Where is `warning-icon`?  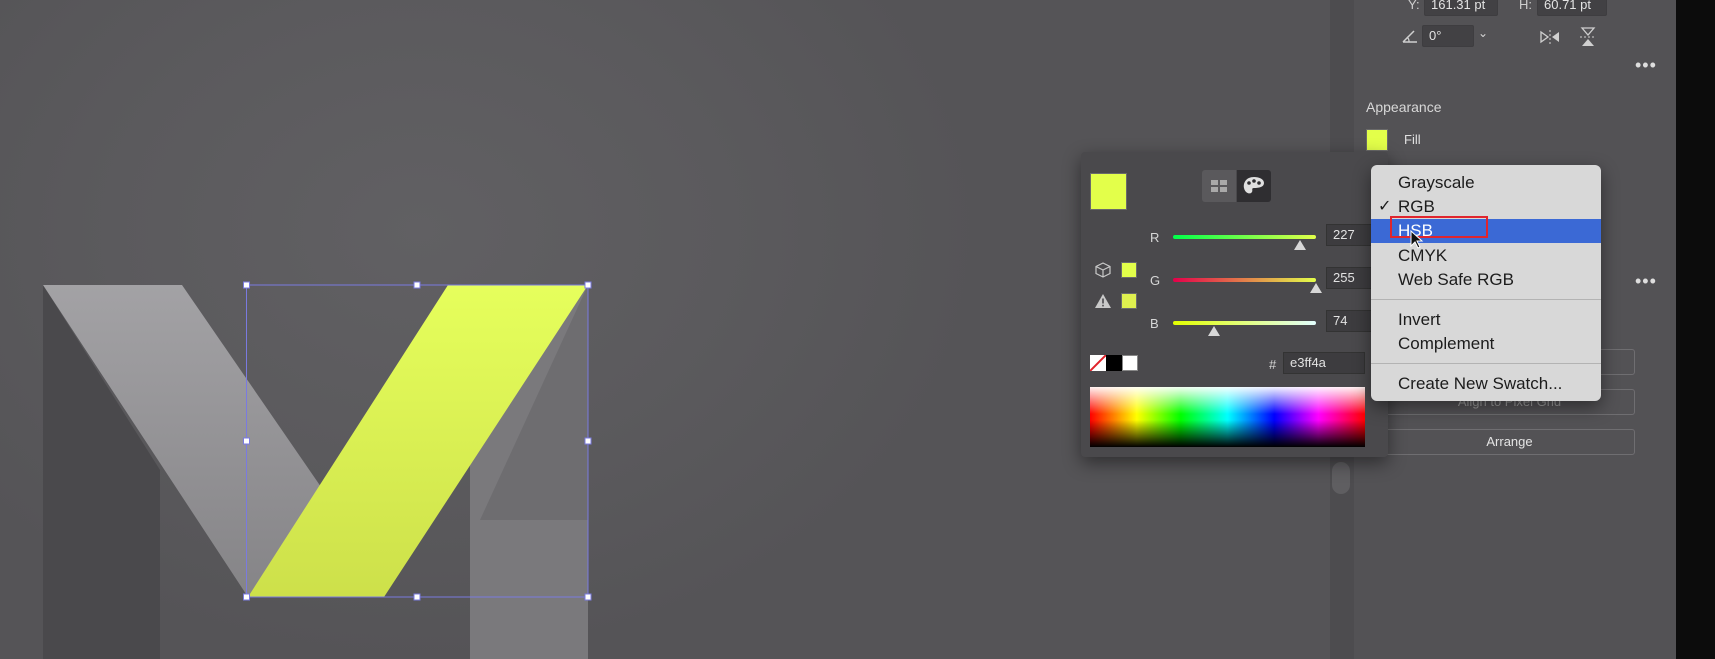 warning-icon is located at coordinates (1103, 301).